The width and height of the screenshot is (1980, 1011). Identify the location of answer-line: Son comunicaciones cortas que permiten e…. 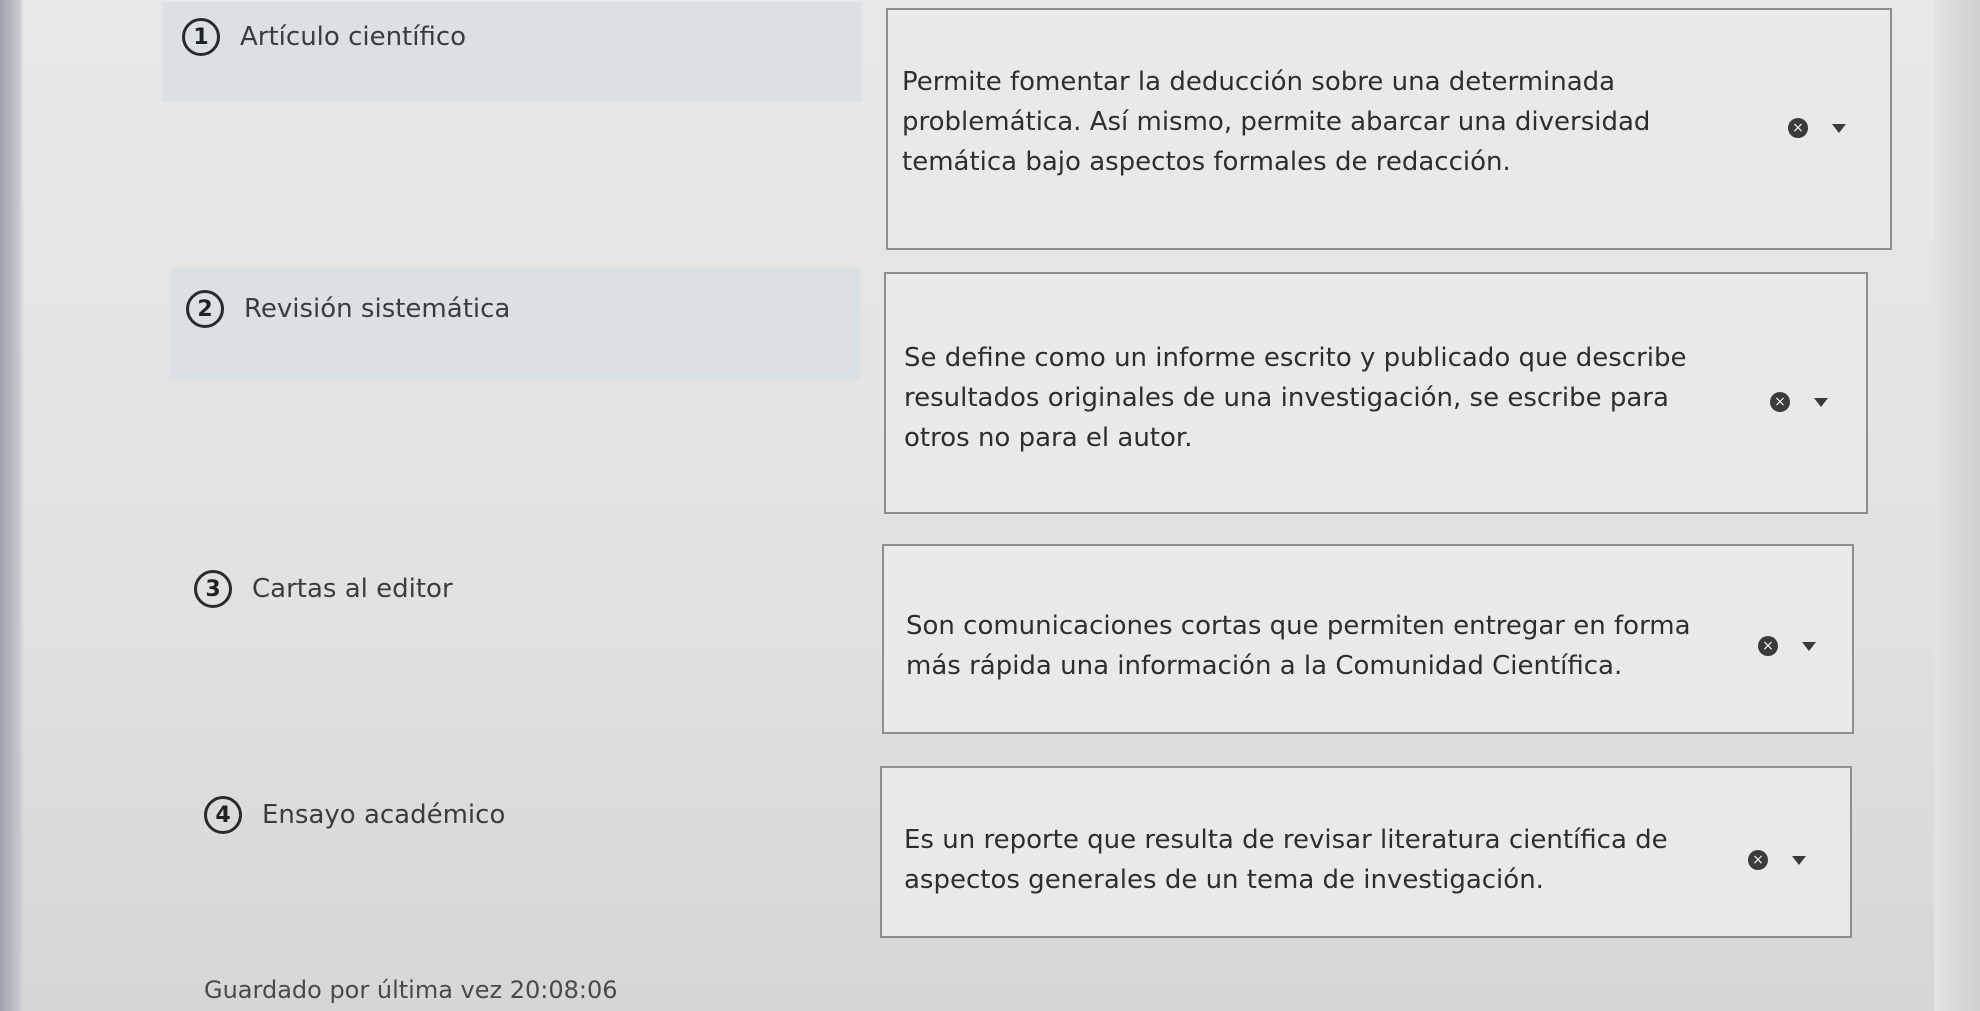
(1298, 626).